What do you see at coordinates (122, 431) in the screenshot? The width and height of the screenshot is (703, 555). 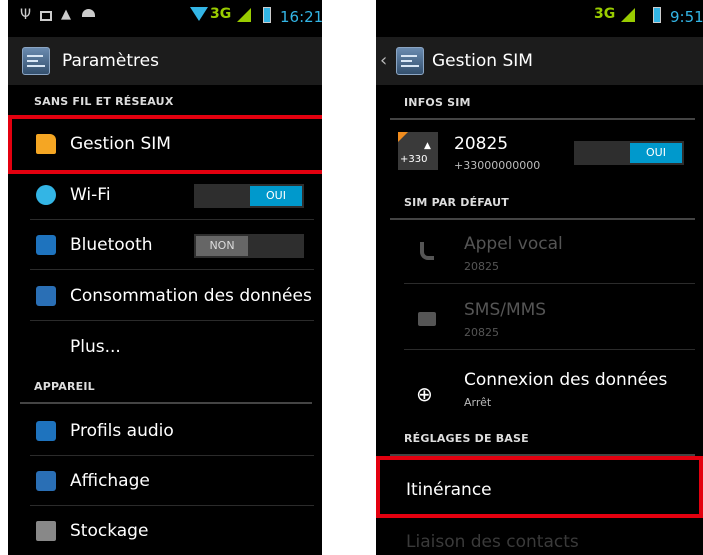 I see `menu-item-label: Profils audio` at bounding box center [122, 431].